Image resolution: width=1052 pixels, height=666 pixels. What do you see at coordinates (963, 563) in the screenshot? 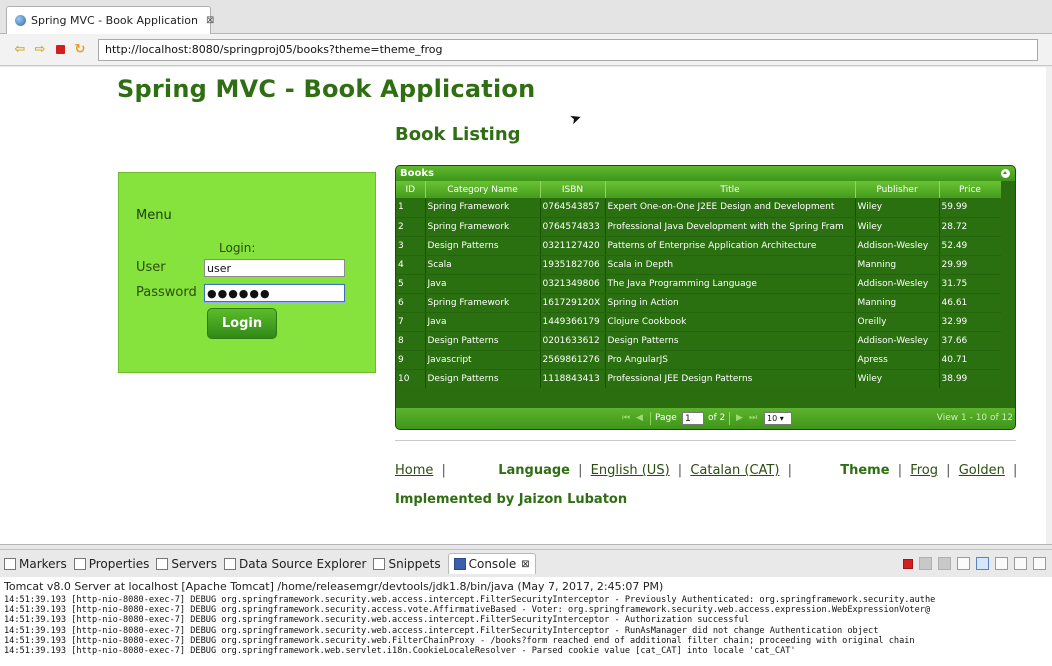
I see `clear-console-icon` at bounding box center [963, 563].